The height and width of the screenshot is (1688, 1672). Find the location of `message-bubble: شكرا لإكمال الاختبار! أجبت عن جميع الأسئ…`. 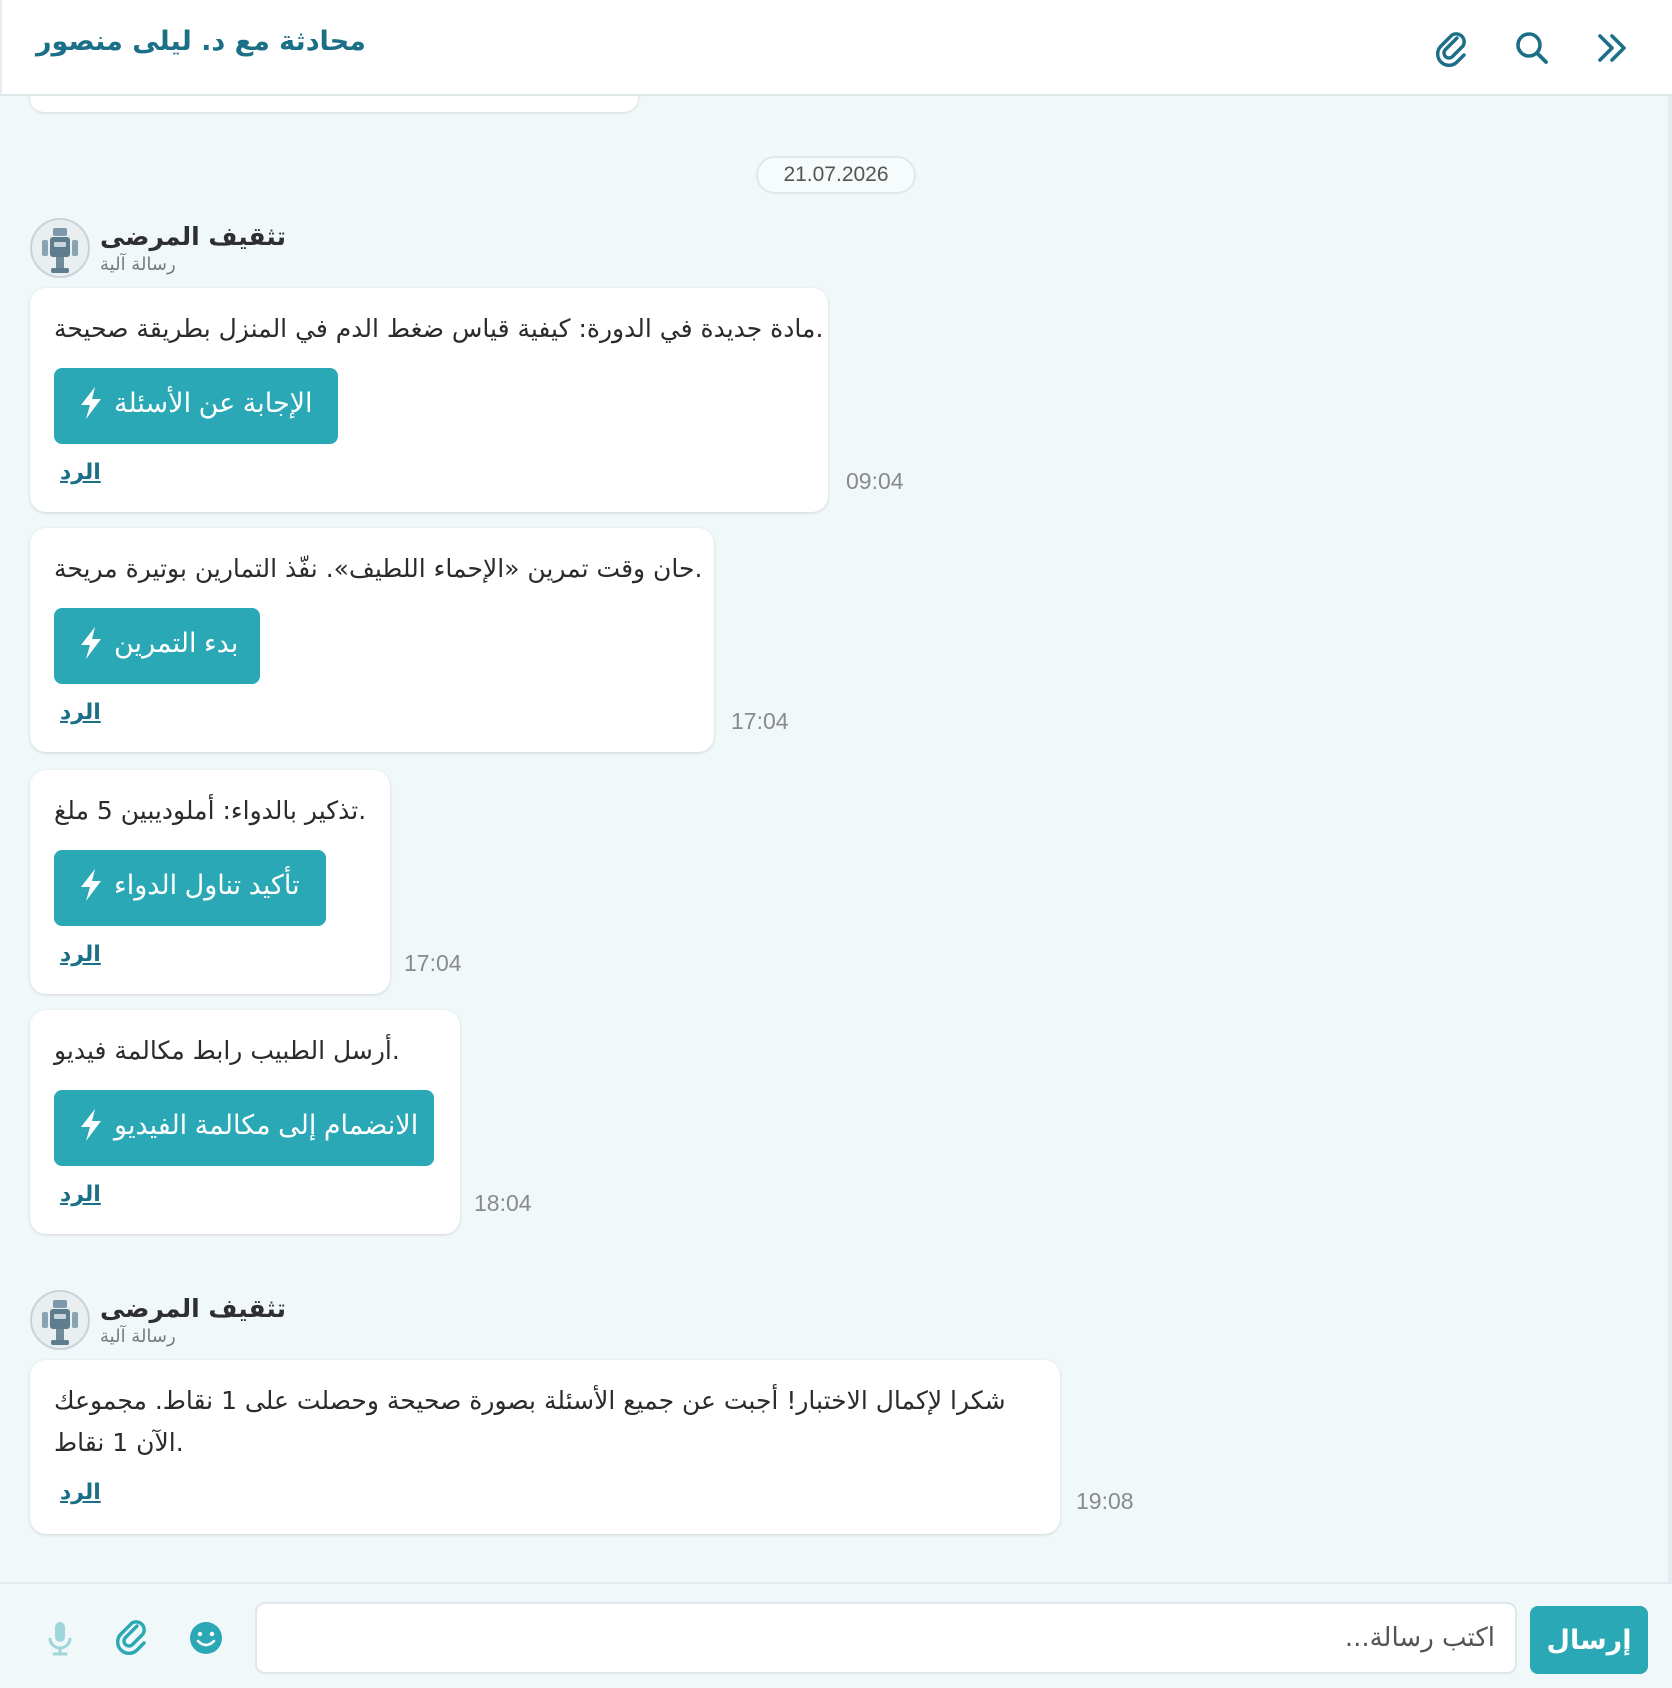

message-bubble: شكرا لإكمال الاختبار! أجبت عن جميع الأسئ… is located at coordinates (545, 1447).